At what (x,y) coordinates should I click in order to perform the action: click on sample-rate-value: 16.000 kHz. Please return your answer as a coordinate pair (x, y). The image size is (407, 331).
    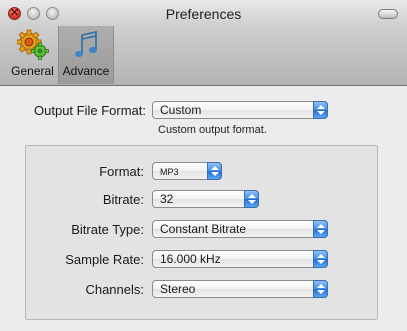
    Looking at the image, I should click on (190, 259).